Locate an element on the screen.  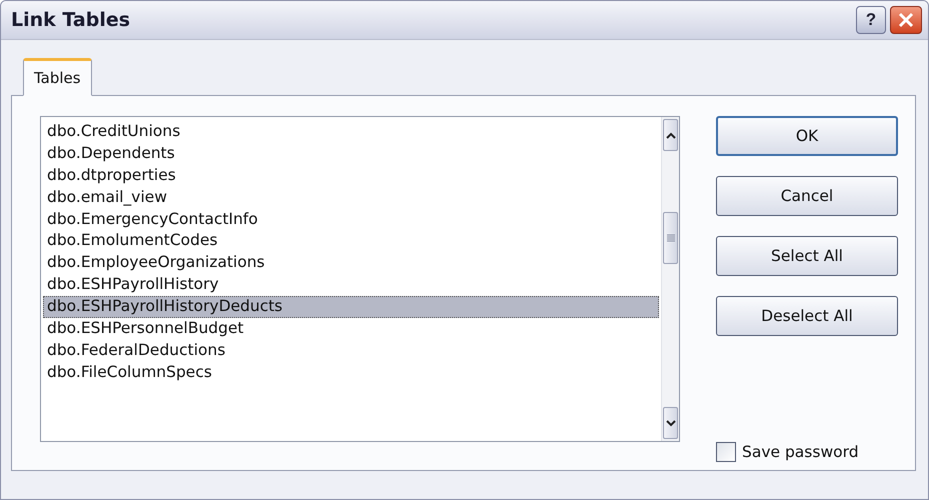
close-icon is located at coordinates (906, 20).